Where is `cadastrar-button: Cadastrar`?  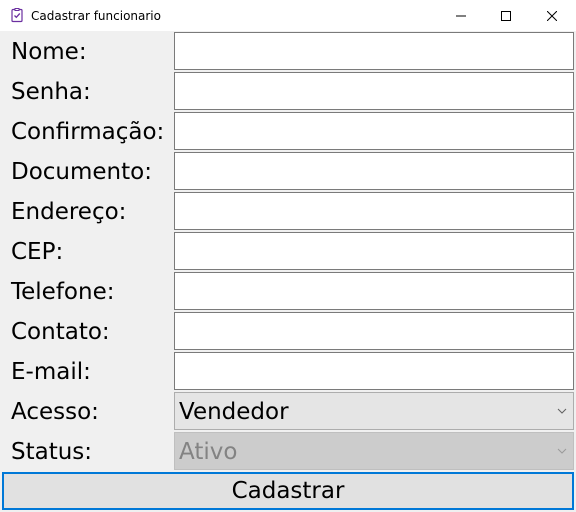
cadastrar-button: Cadastrar is located at coordinates (288, 491).